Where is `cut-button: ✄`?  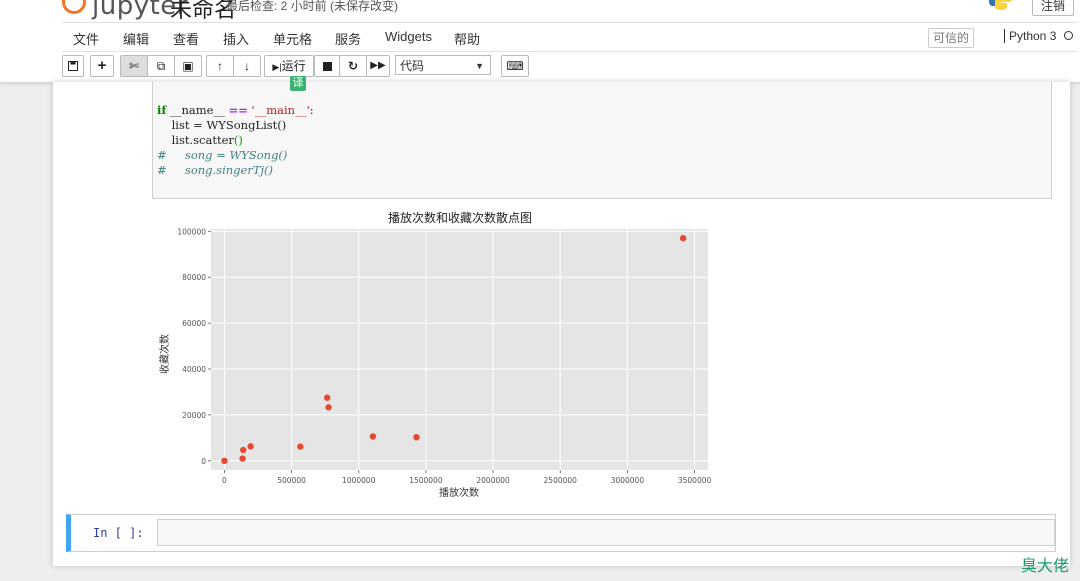
cut-button: ✄ is located at coordinates (134, 66).